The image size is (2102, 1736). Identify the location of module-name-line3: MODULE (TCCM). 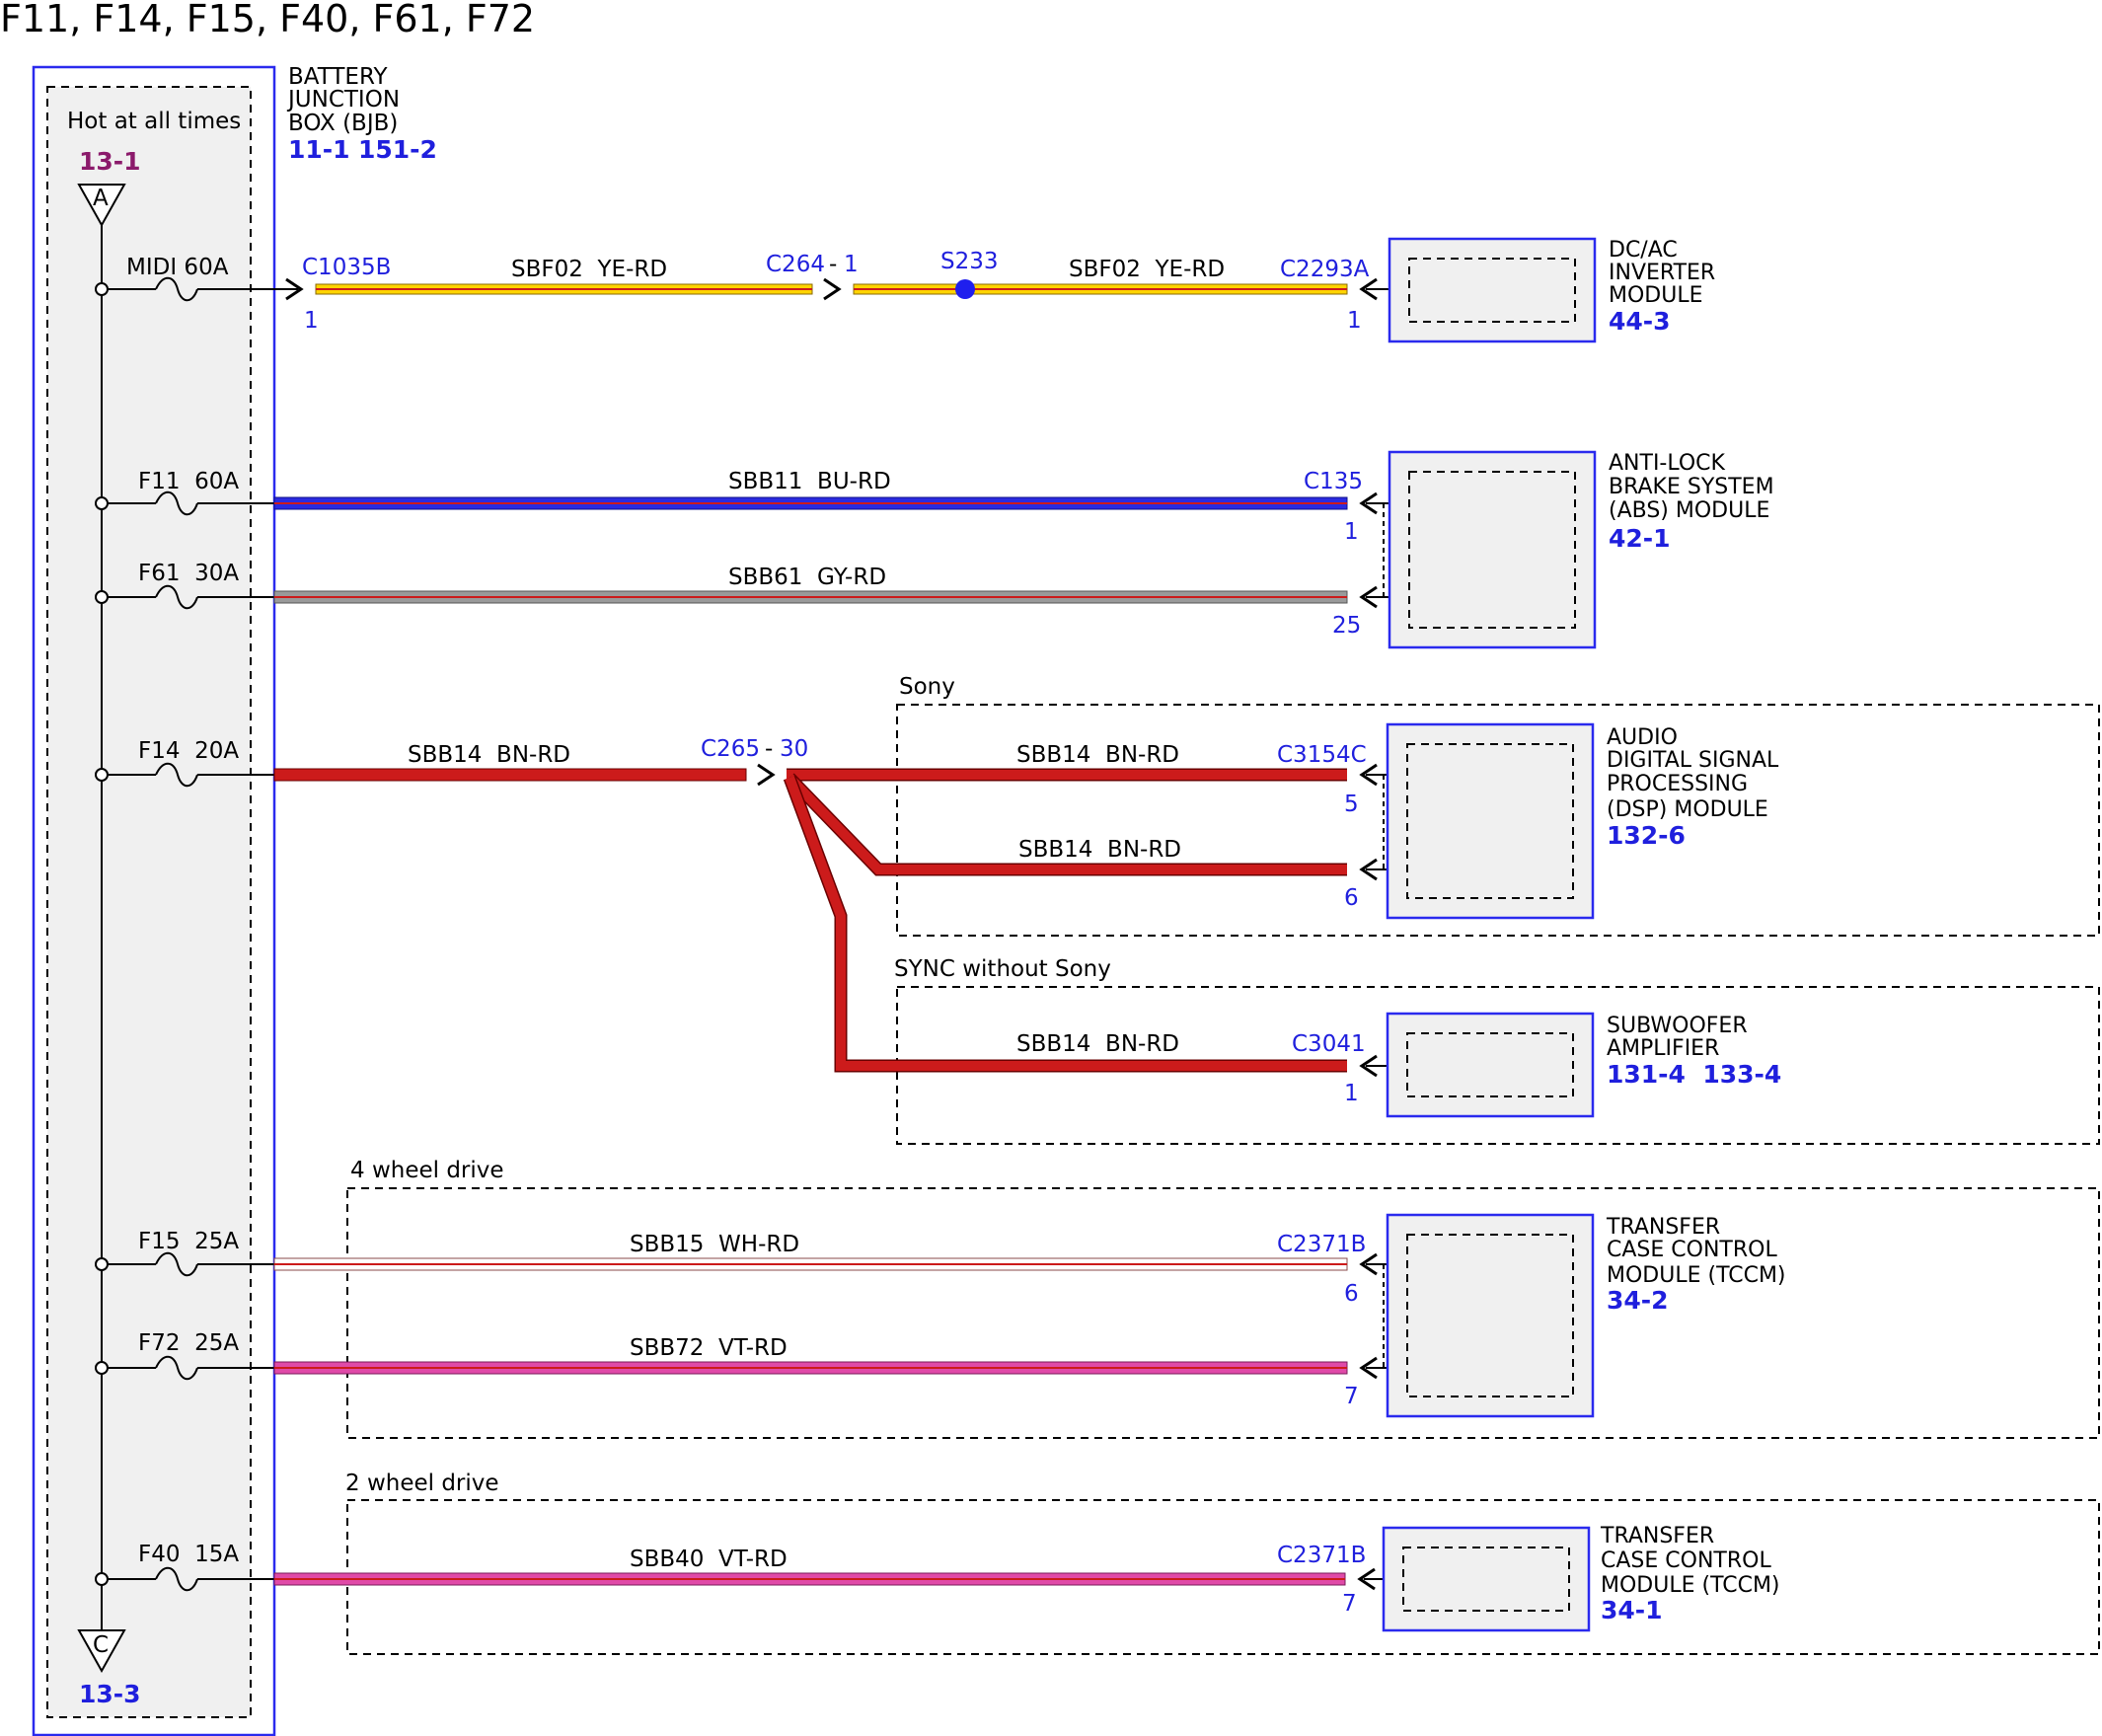
(1690, 1585).